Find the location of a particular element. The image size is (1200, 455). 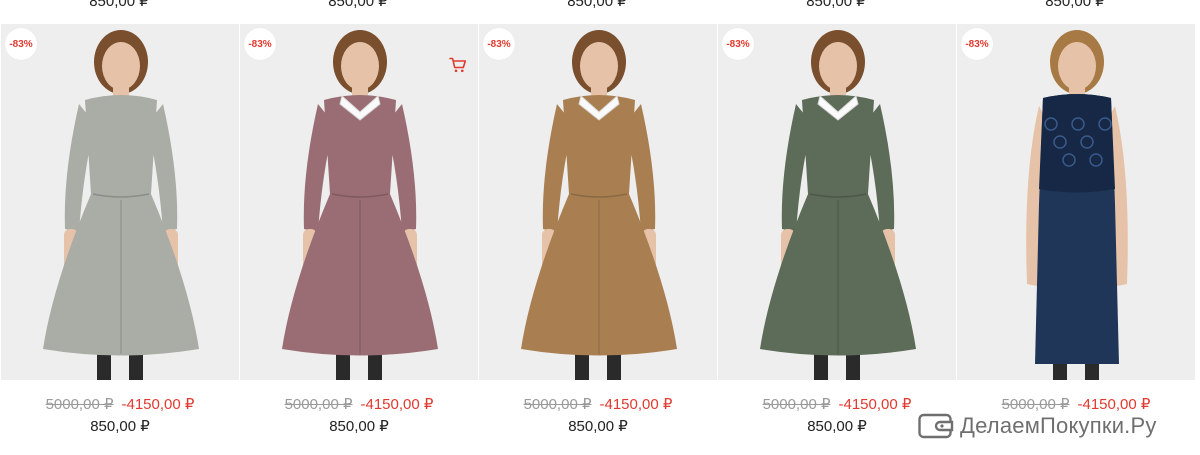

wallet-icon is located at coordinates (936, 426).